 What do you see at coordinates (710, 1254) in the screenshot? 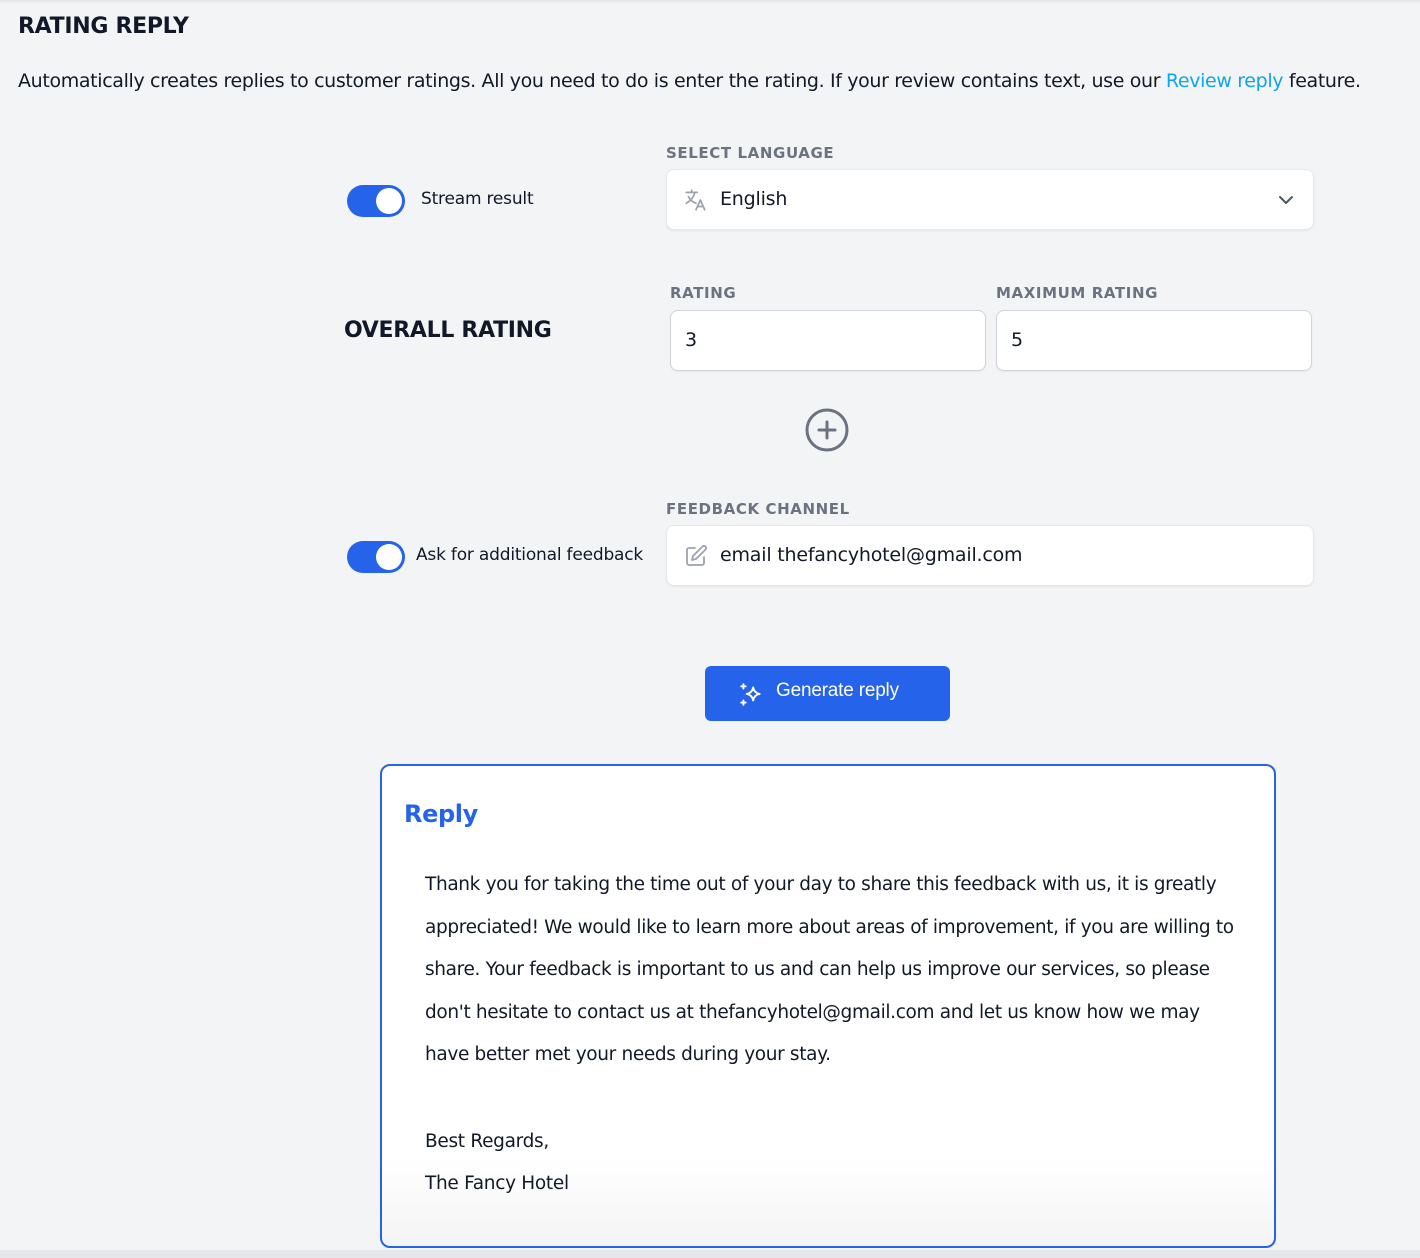
I see `bottom-edge` at bounding box center [710, 1254].